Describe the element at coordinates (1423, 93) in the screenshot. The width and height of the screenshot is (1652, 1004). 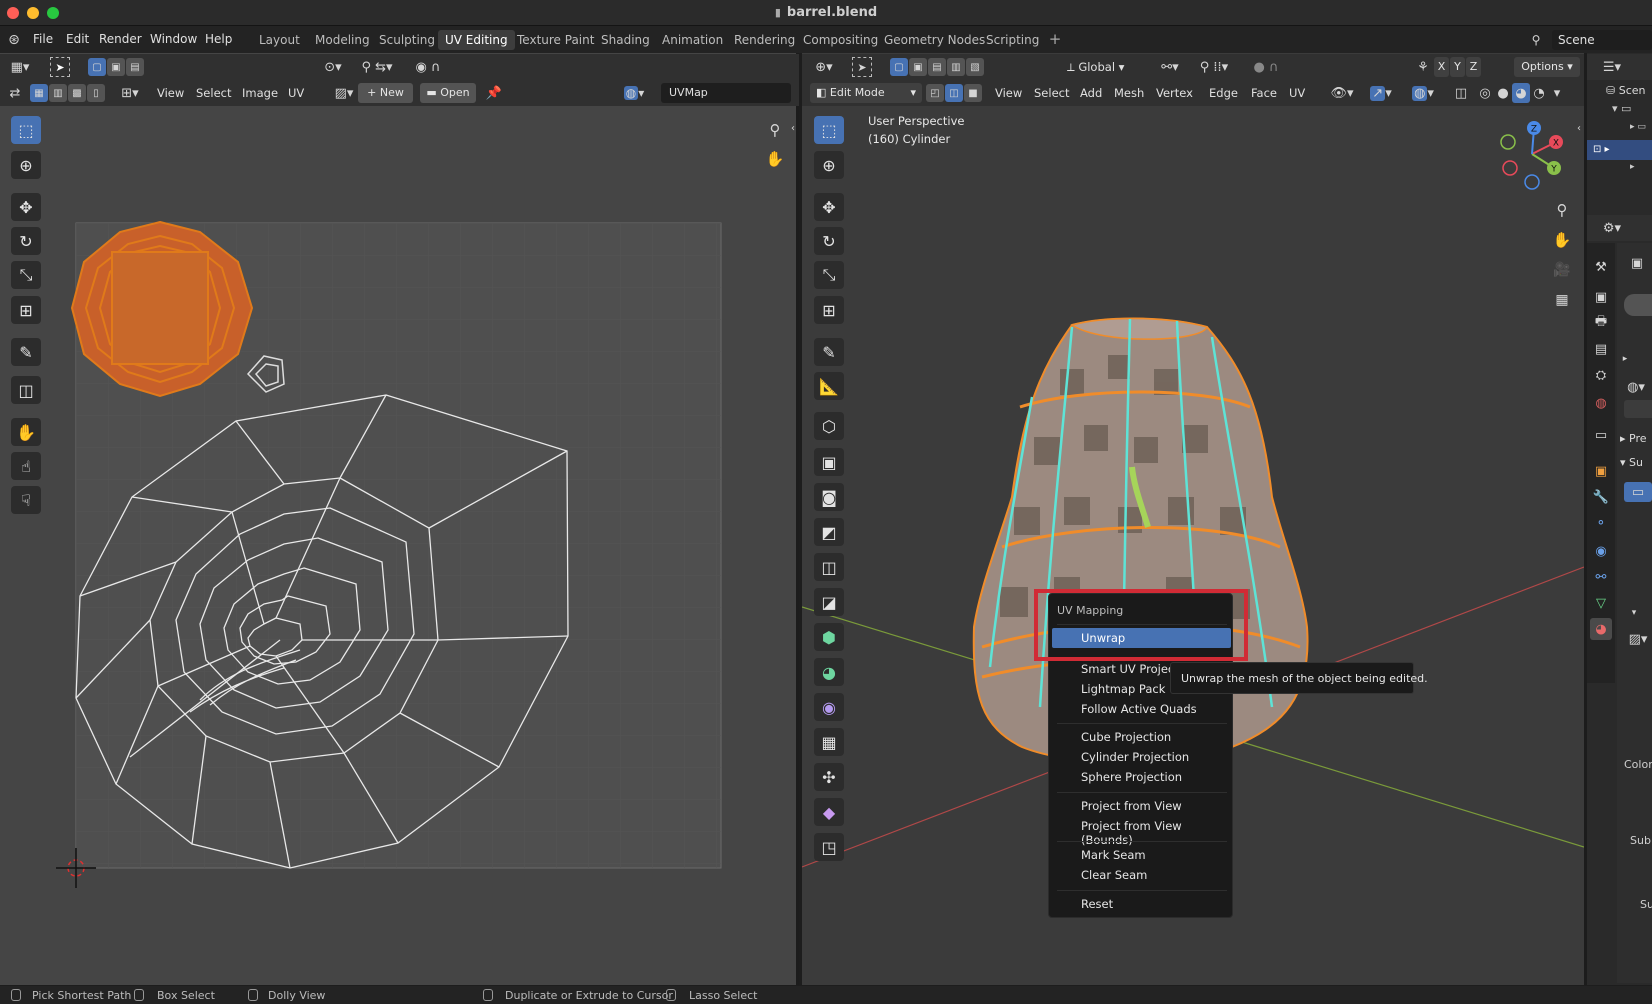
I see `overlays-toggle-icon: ◍ ▾` at that location.